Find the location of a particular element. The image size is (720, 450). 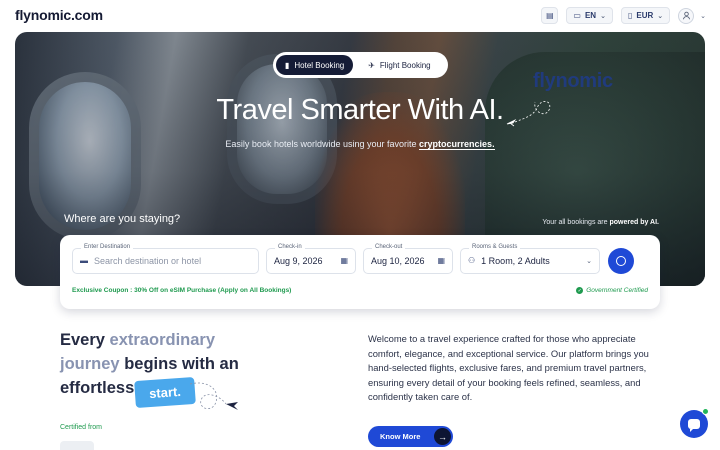

headline-line-2: journey begins with an is located at coordinates (205, 364).